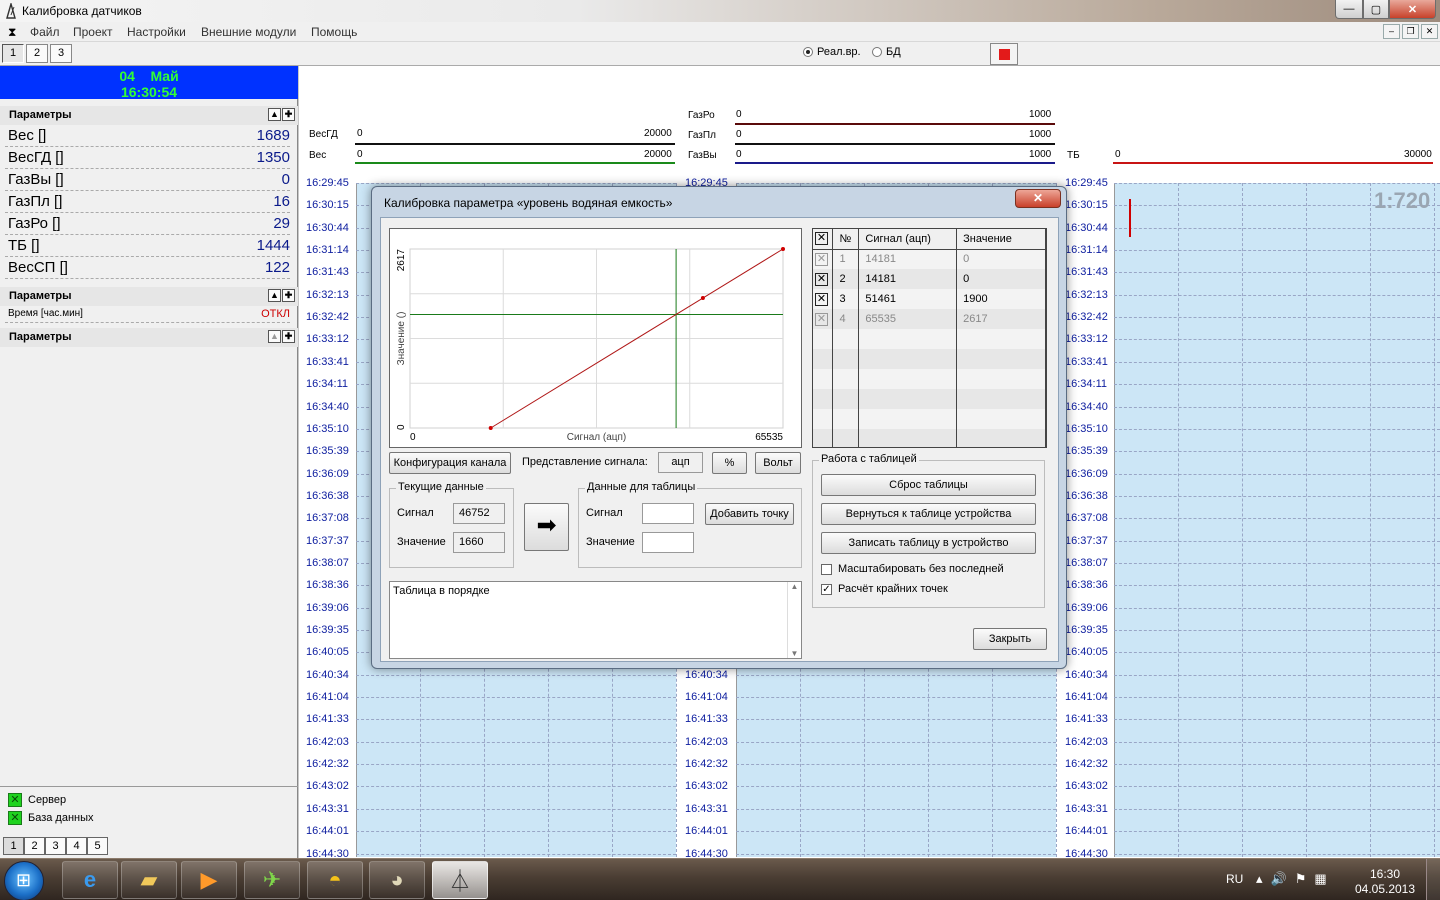 The width and height of the screenshot is (1440, 900). I want to click on memo-scrollbar: ▲ ▼, so click(794, 620).